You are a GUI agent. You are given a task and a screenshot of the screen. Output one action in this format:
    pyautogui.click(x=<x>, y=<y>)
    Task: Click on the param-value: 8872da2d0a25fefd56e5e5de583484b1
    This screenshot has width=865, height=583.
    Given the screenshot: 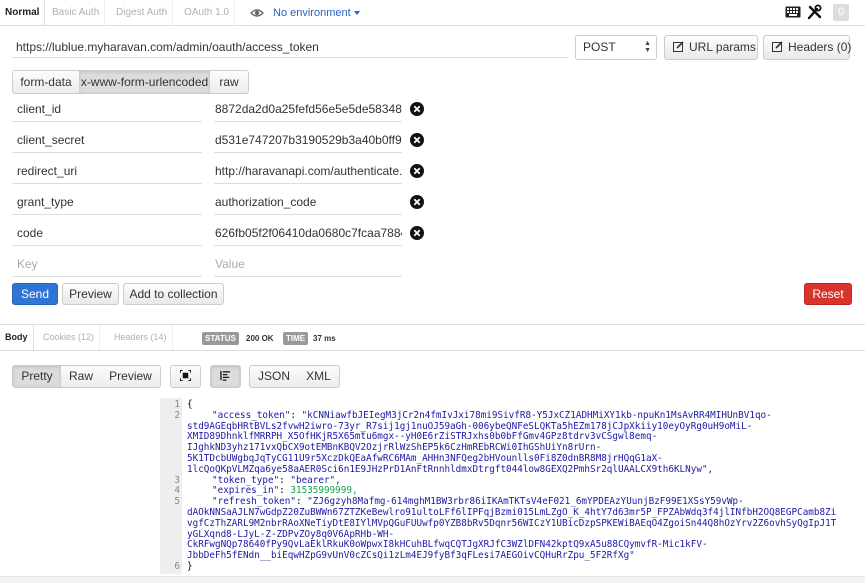 What is the action you would take?
    pyautogui.click(x=308, y=109)
    